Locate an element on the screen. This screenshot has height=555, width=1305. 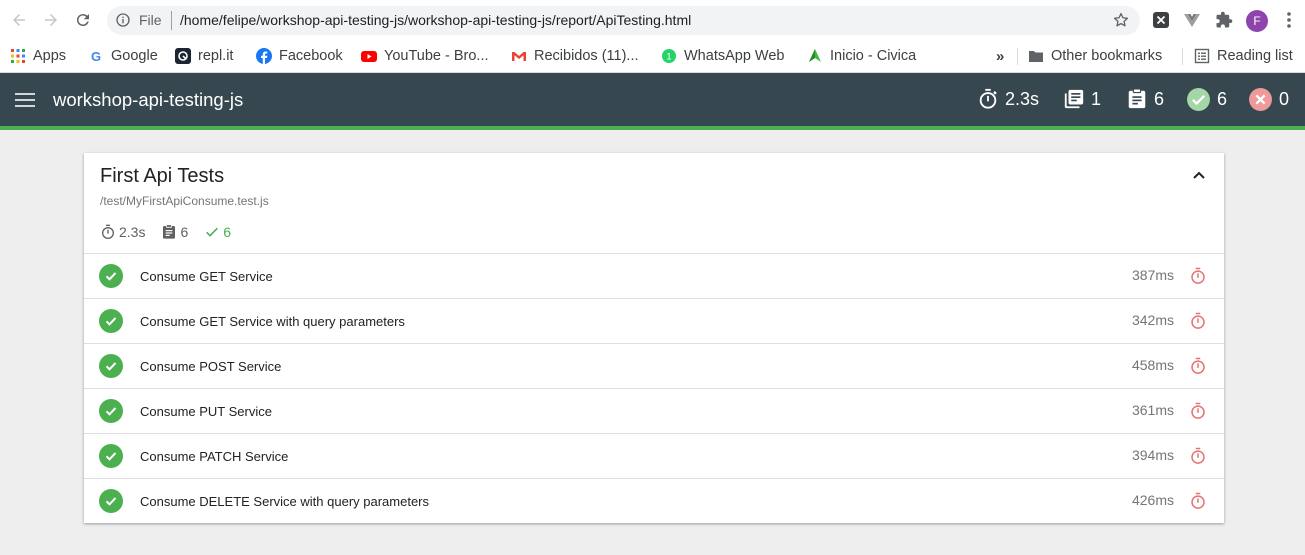
x-extension-icon is located at coordinates (1161, 20).